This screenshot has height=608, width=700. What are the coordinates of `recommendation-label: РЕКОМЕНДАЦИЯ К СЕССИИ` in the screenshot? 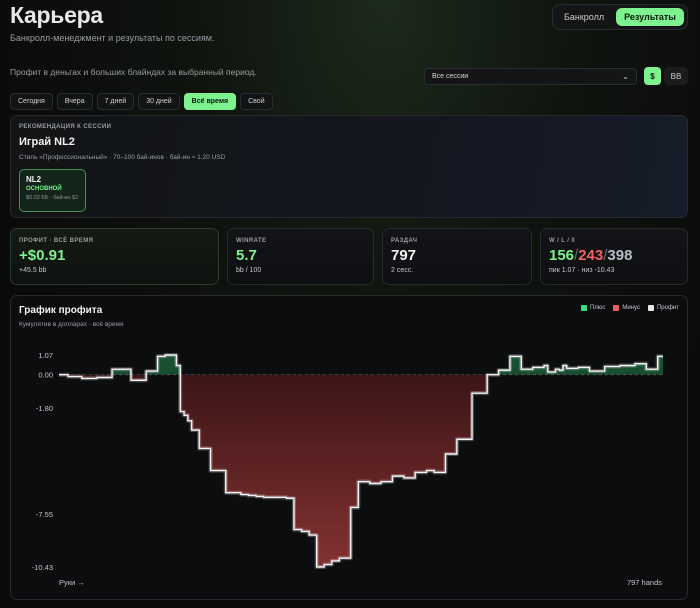 It's located at (65, 127).